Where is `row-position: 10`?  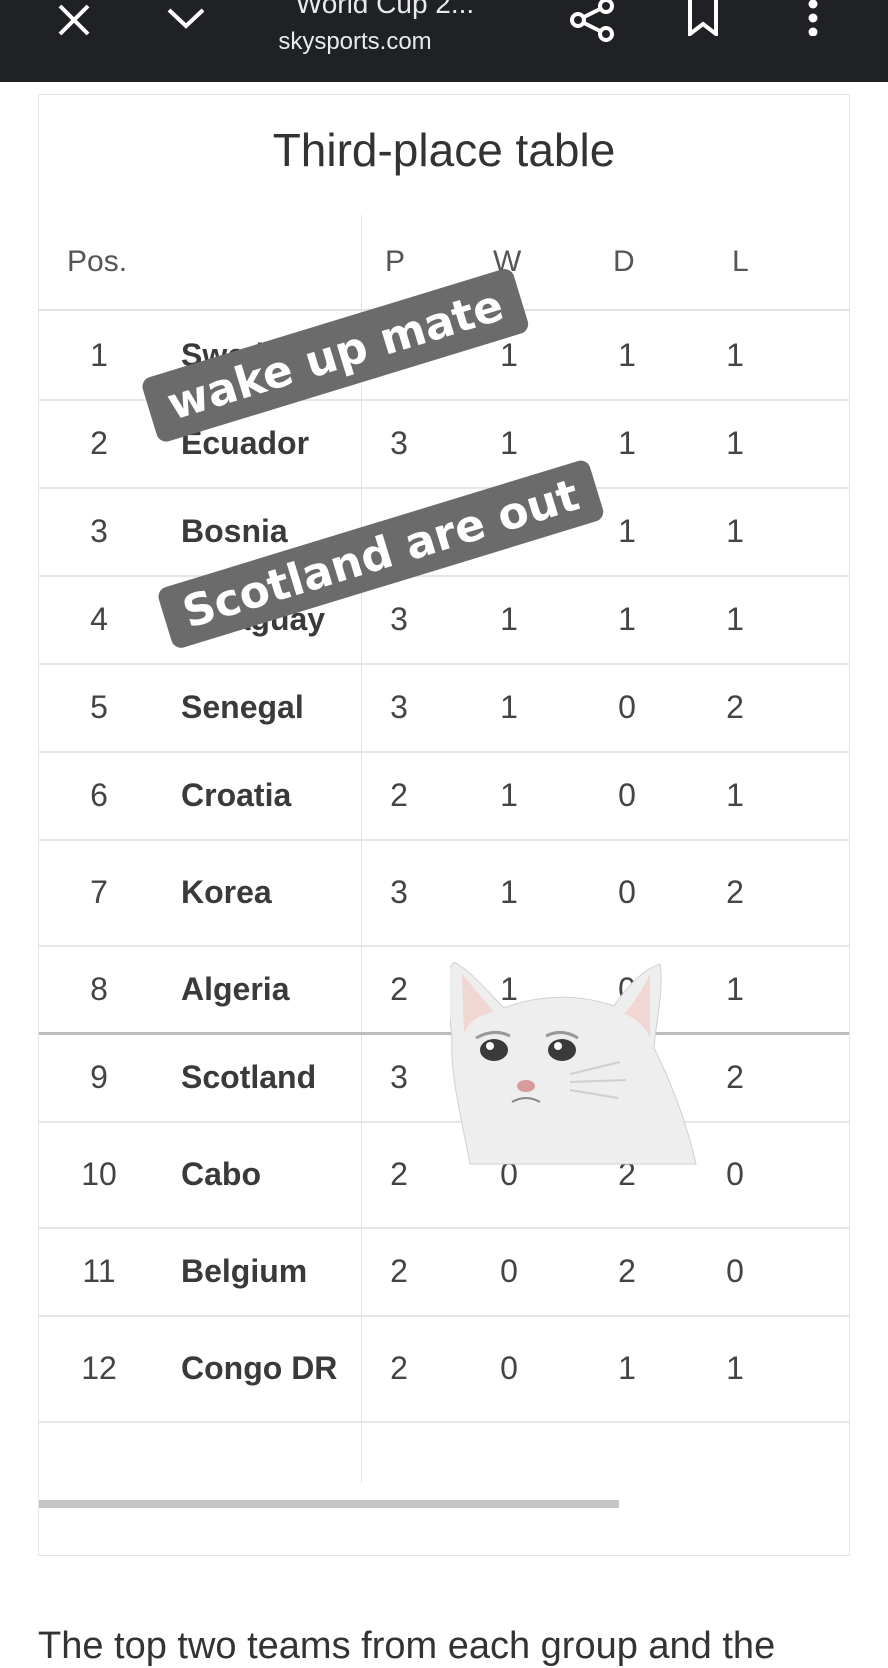 row-position: 10 is located at coordinates (99, 1174).